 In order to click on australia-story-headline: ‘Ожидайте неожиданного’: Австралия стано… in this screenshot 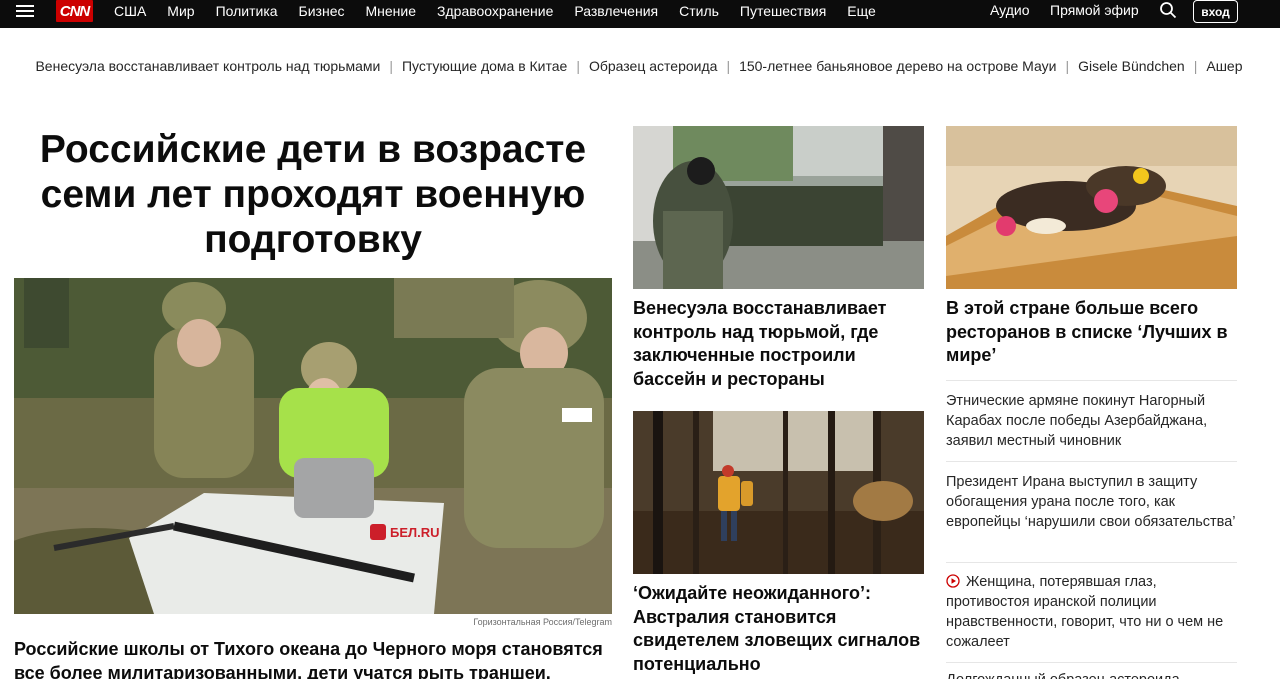, I will do `click(778, 630)`.